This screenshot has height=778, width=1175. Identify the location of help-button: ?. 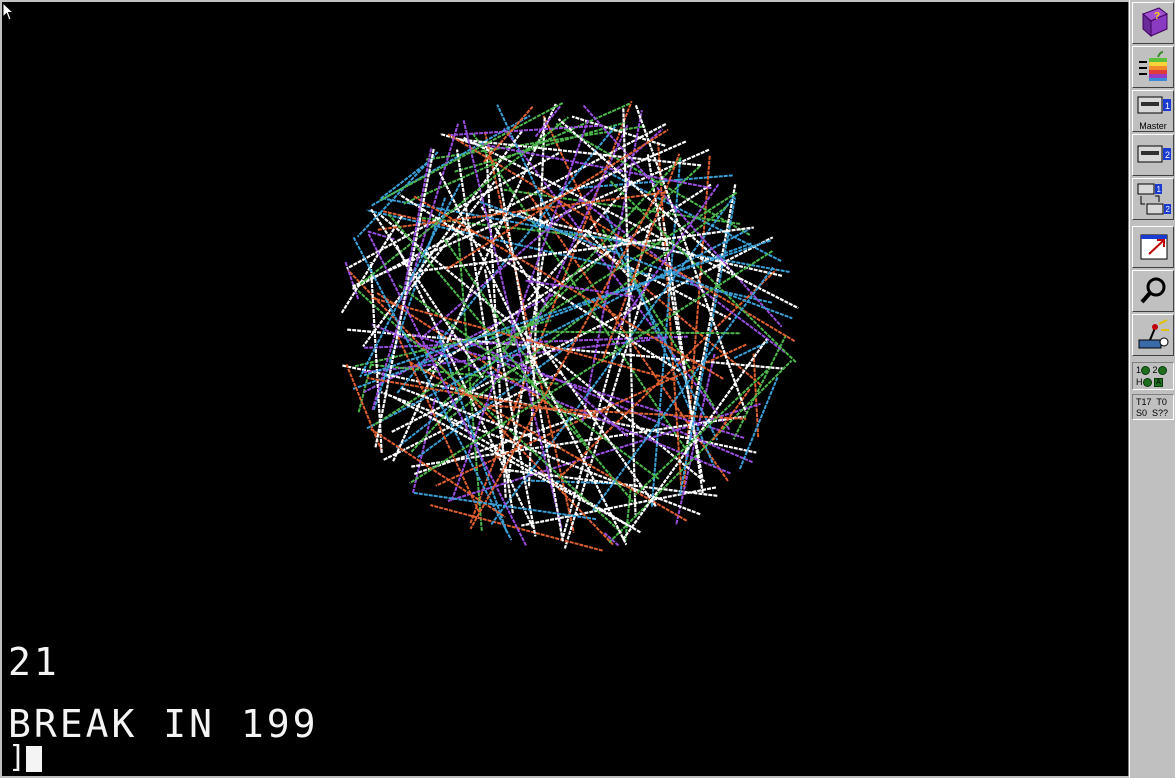
(1153, 23).